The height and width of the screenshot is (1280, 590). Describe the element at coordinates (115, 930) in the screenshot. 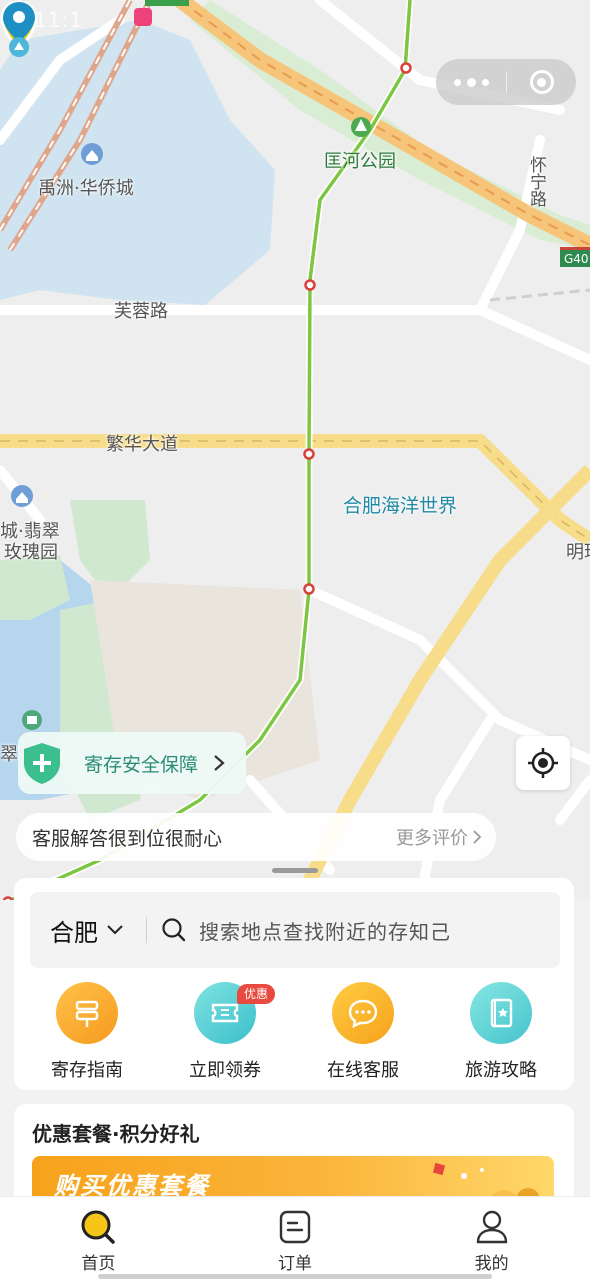

I see `chevron-down-icon` at that location.